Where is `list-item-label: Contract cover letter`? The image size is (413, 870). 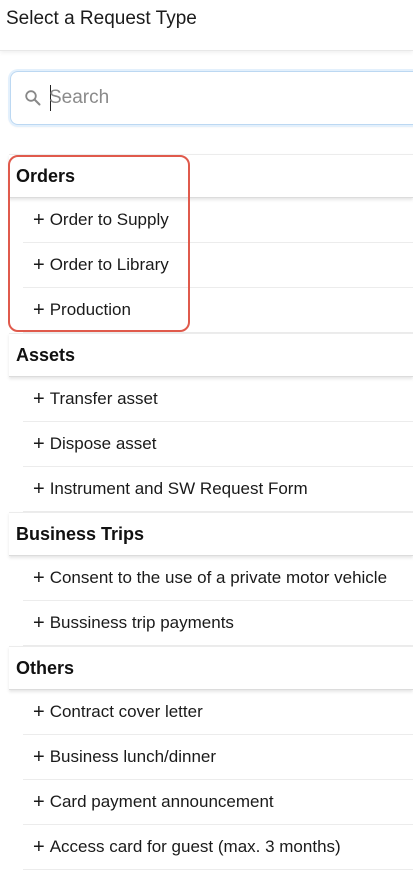 list-item-label: Contract cover letter is located at coordinates (126, 711).